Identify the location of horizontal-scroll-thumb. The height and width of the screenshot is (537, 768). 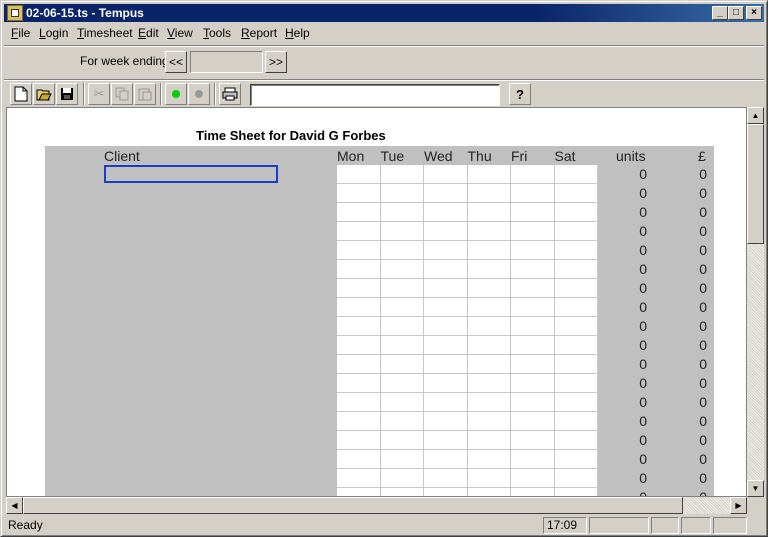
(353, 505).